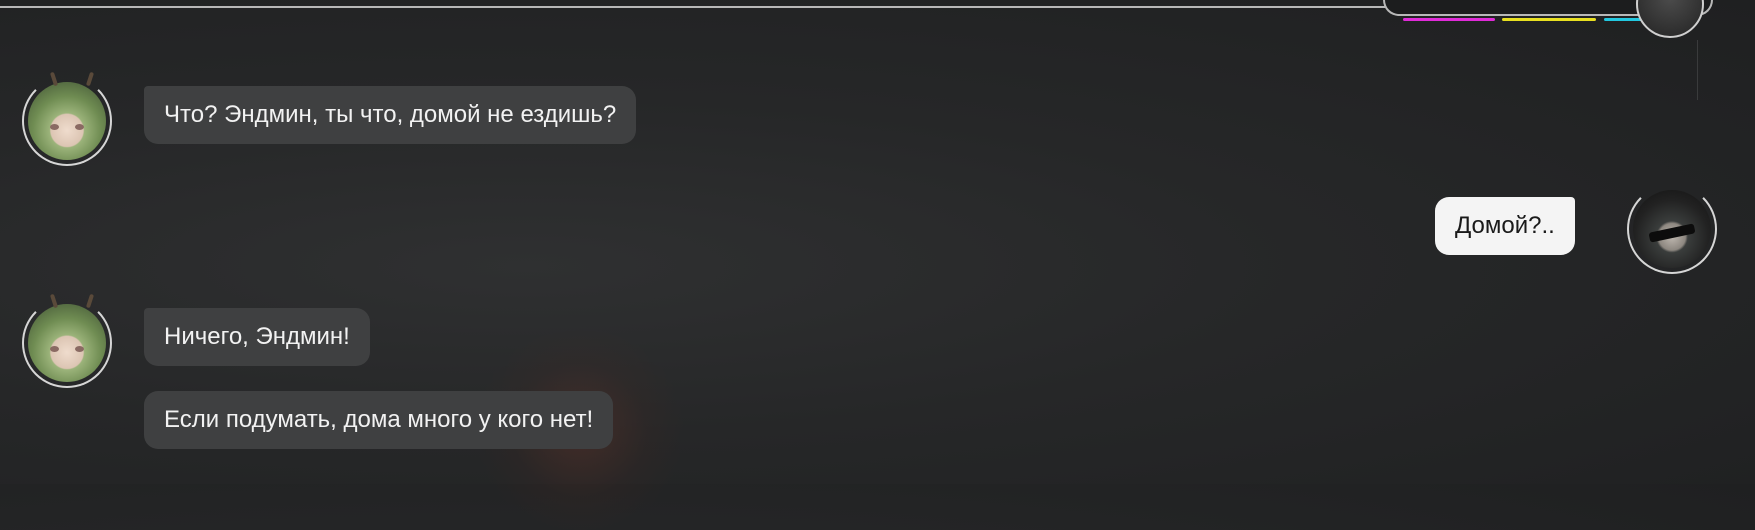 This screenshot has height=530, width=1755. Describe the element at coordinates (1672, 229) in the screenshot. I see `blindfolded-character-avatar` at that location.